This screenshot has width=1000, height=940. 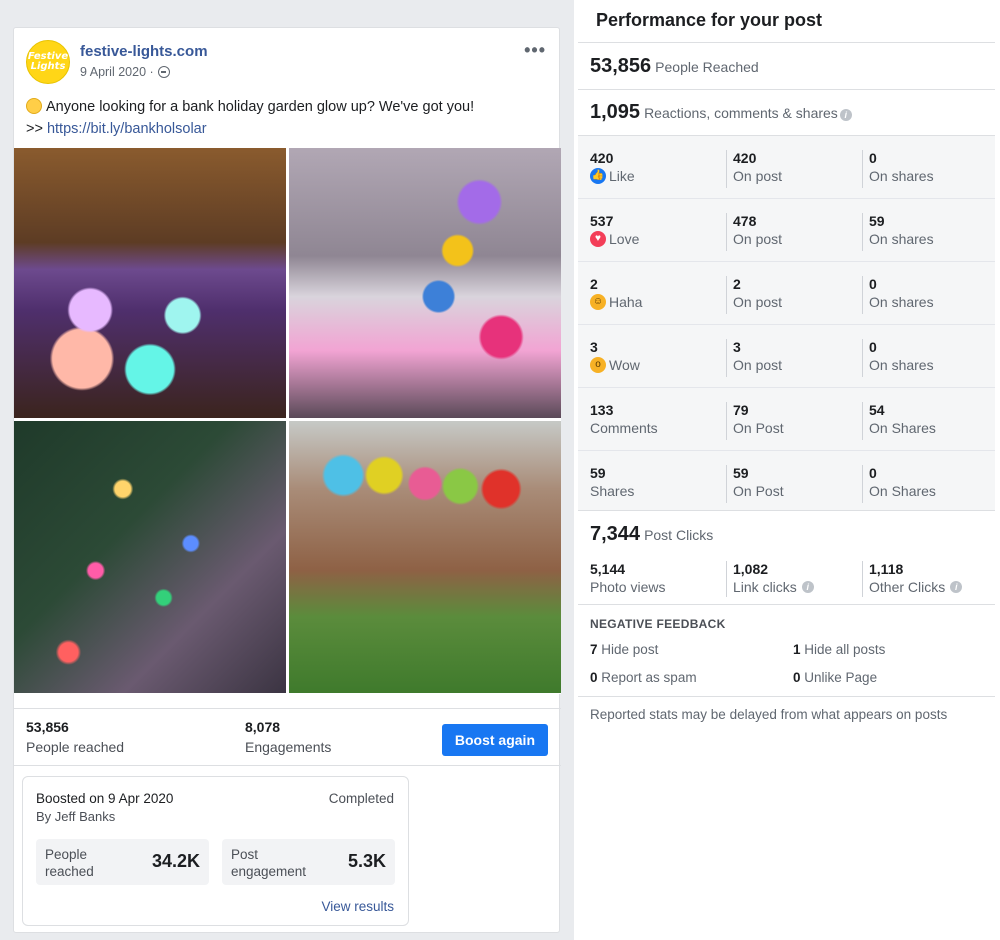 I want to click on comments-on-post-label: On Post, so click(x=758, y=428).